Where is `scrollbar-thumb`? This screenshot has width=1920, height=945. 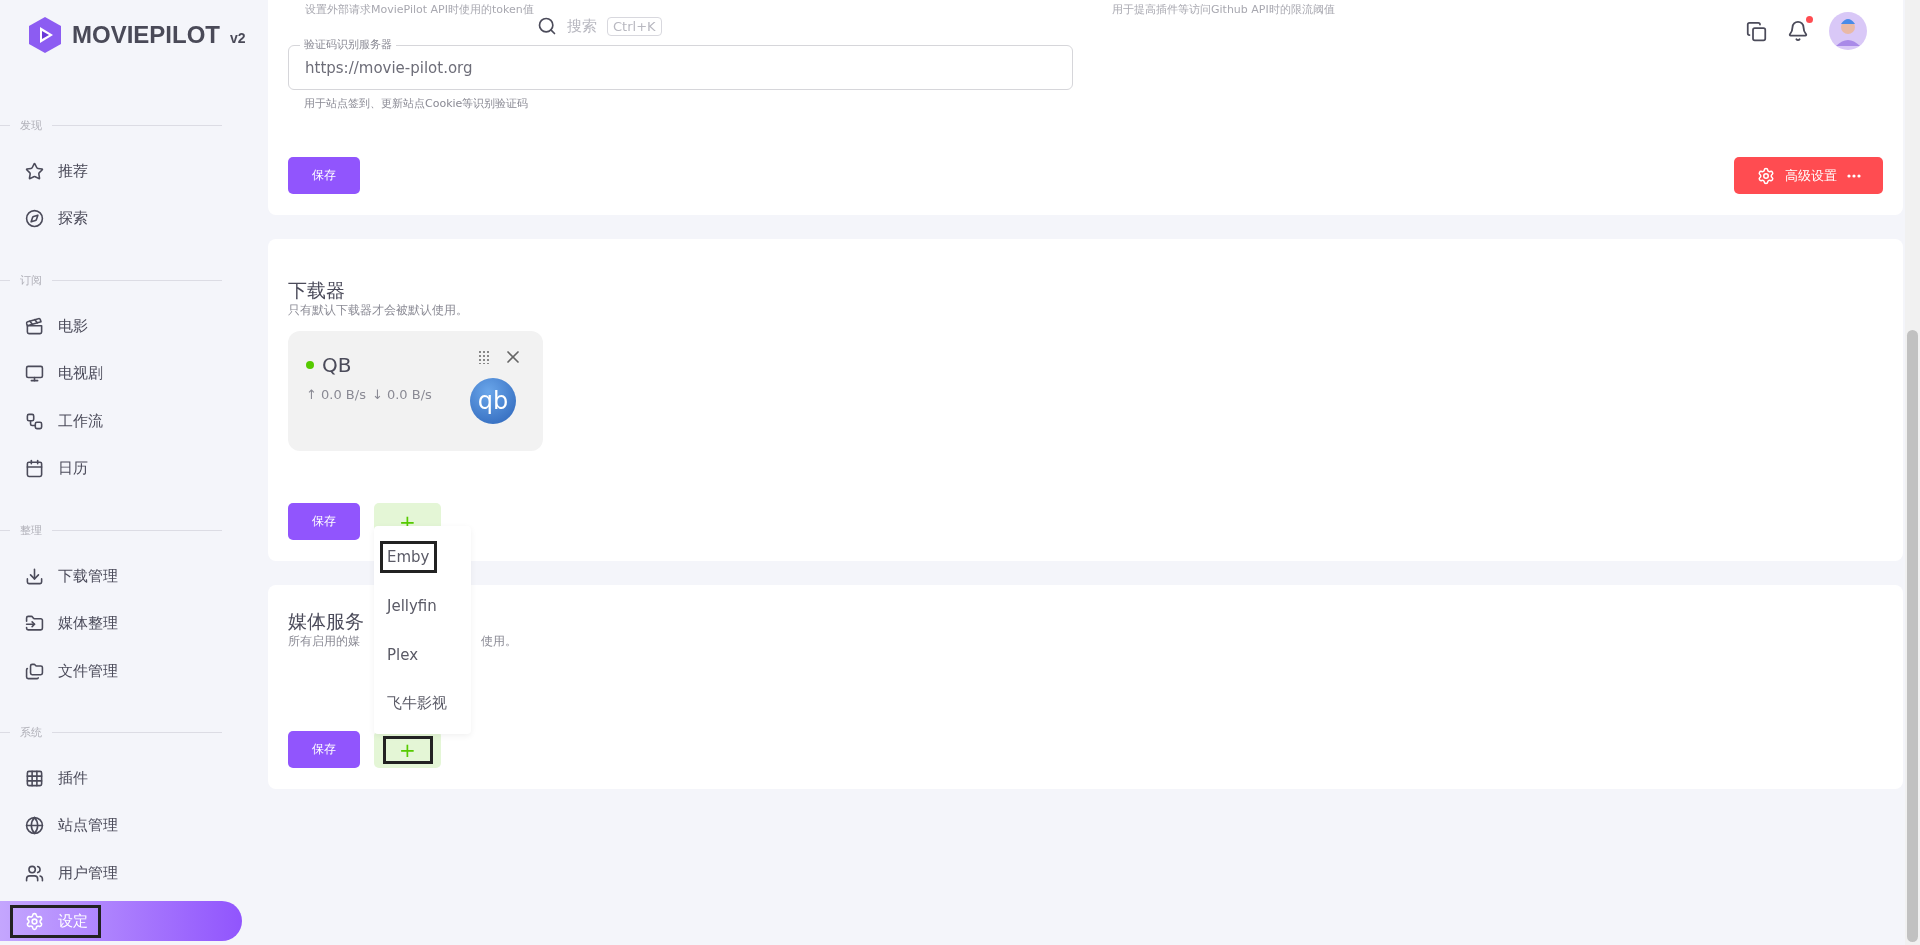
scrollbar-thumb is located at coordinates (1912, 636).